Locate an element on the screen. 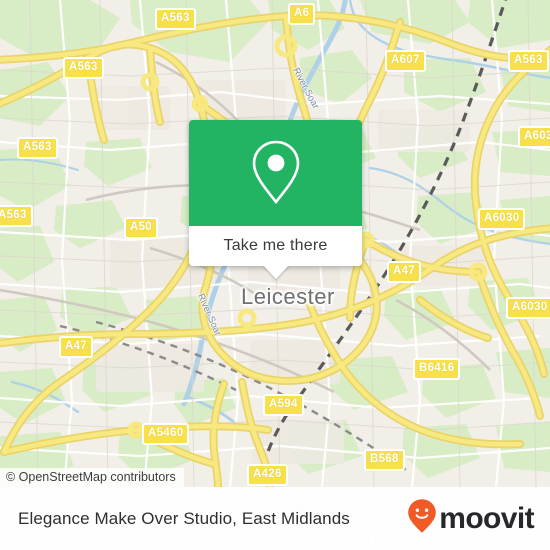 The height and width of the screenshot is (550, 550). road-shield-a426: A426 is located at coordinates (267, 475).